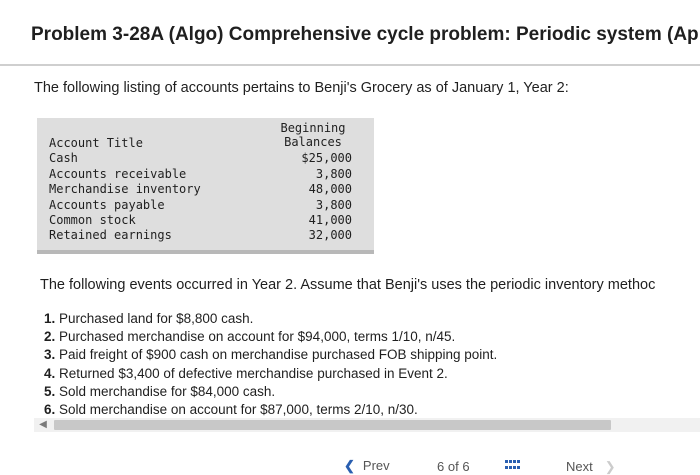 This screenshot has width=700, height=475. I want to click on table-row: Cash $25,000, so click(205, 158).